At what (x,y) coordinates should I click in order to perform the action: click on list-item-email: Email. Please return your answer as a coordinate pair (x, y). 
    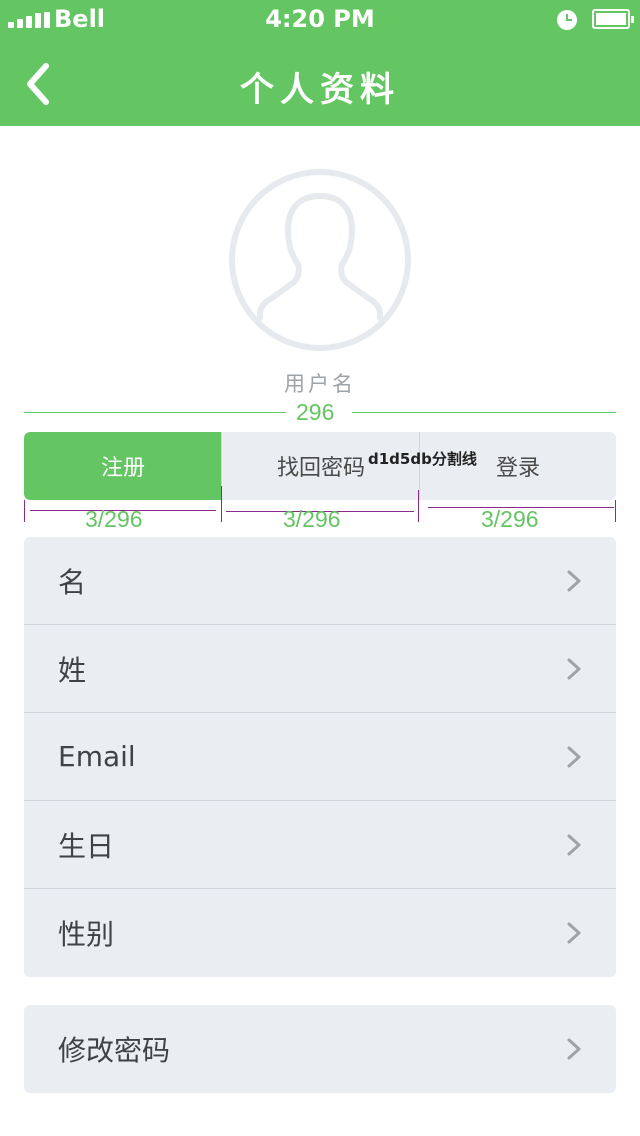
    Looking at the image, I should click on (320, 757).